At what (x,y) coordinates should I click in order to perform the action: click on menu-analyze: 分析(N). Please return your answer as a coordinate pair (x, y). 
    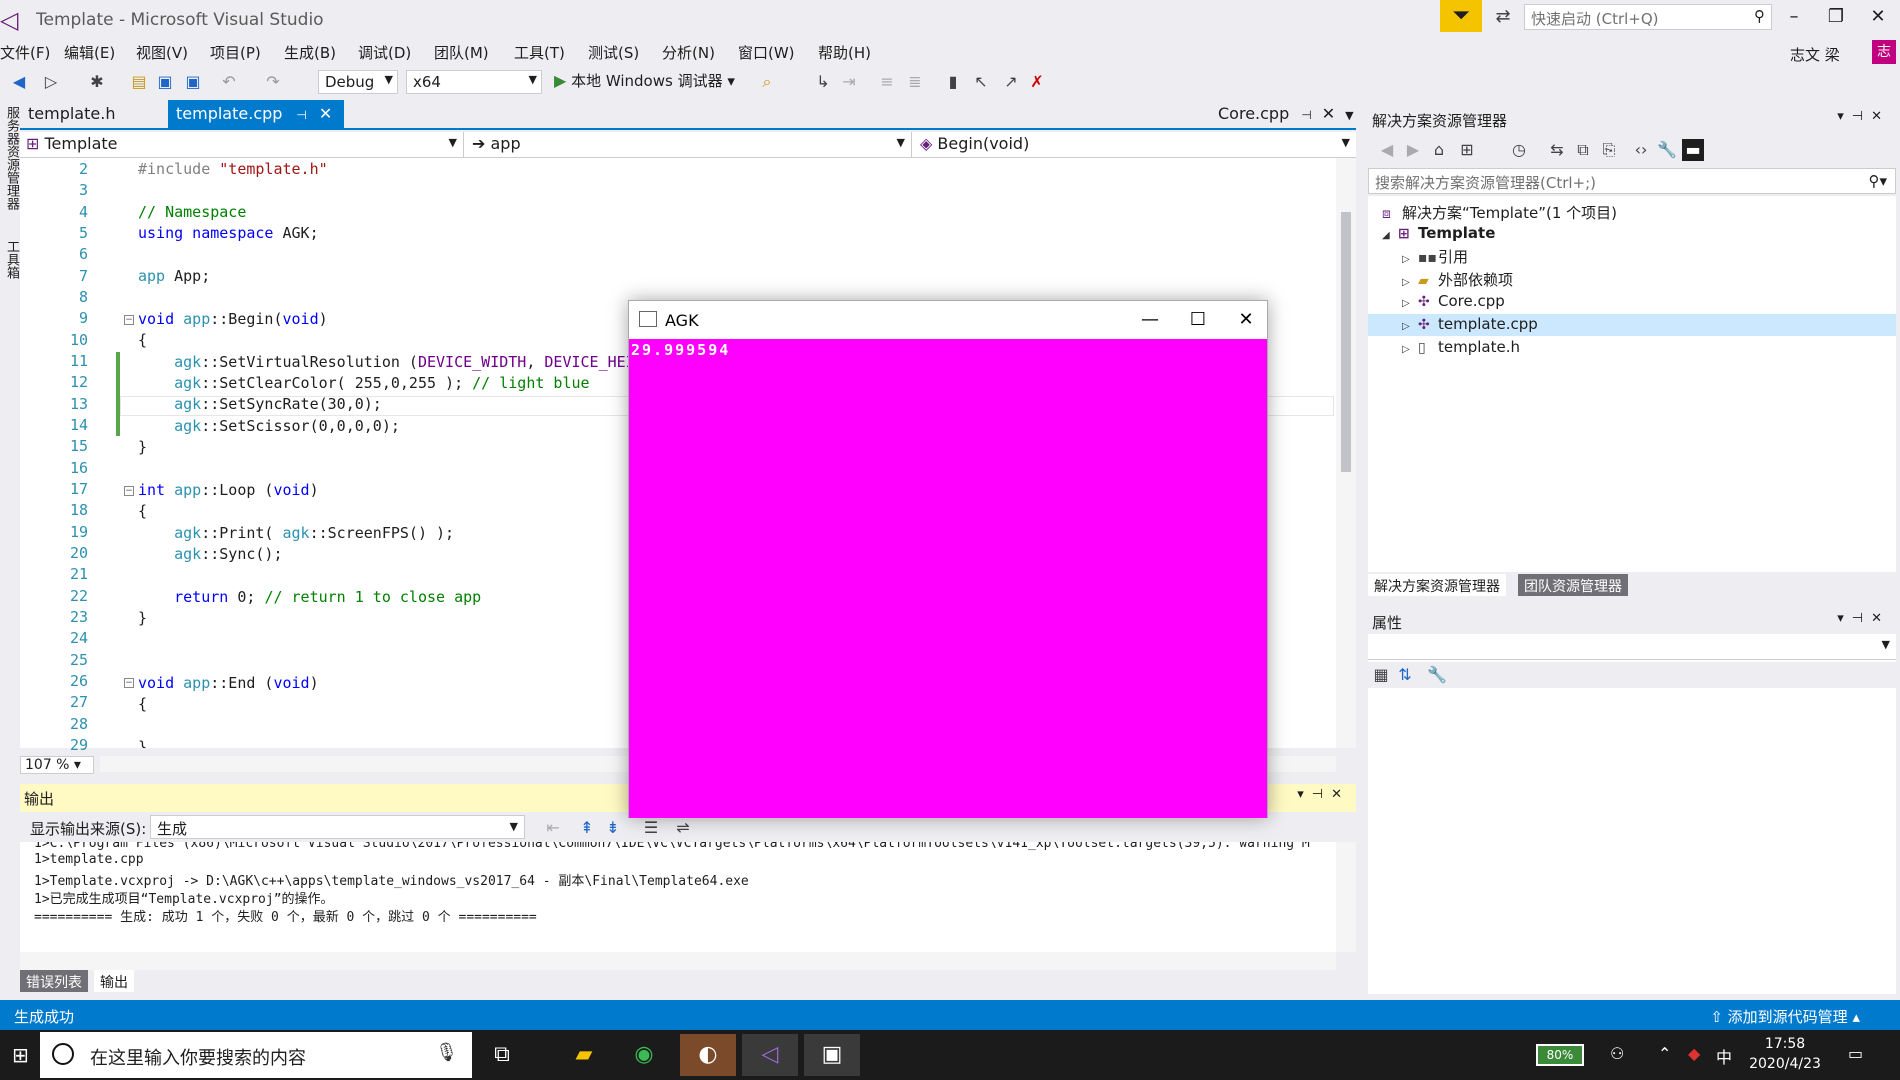
    Looking at the image, I should click on (688, 52).